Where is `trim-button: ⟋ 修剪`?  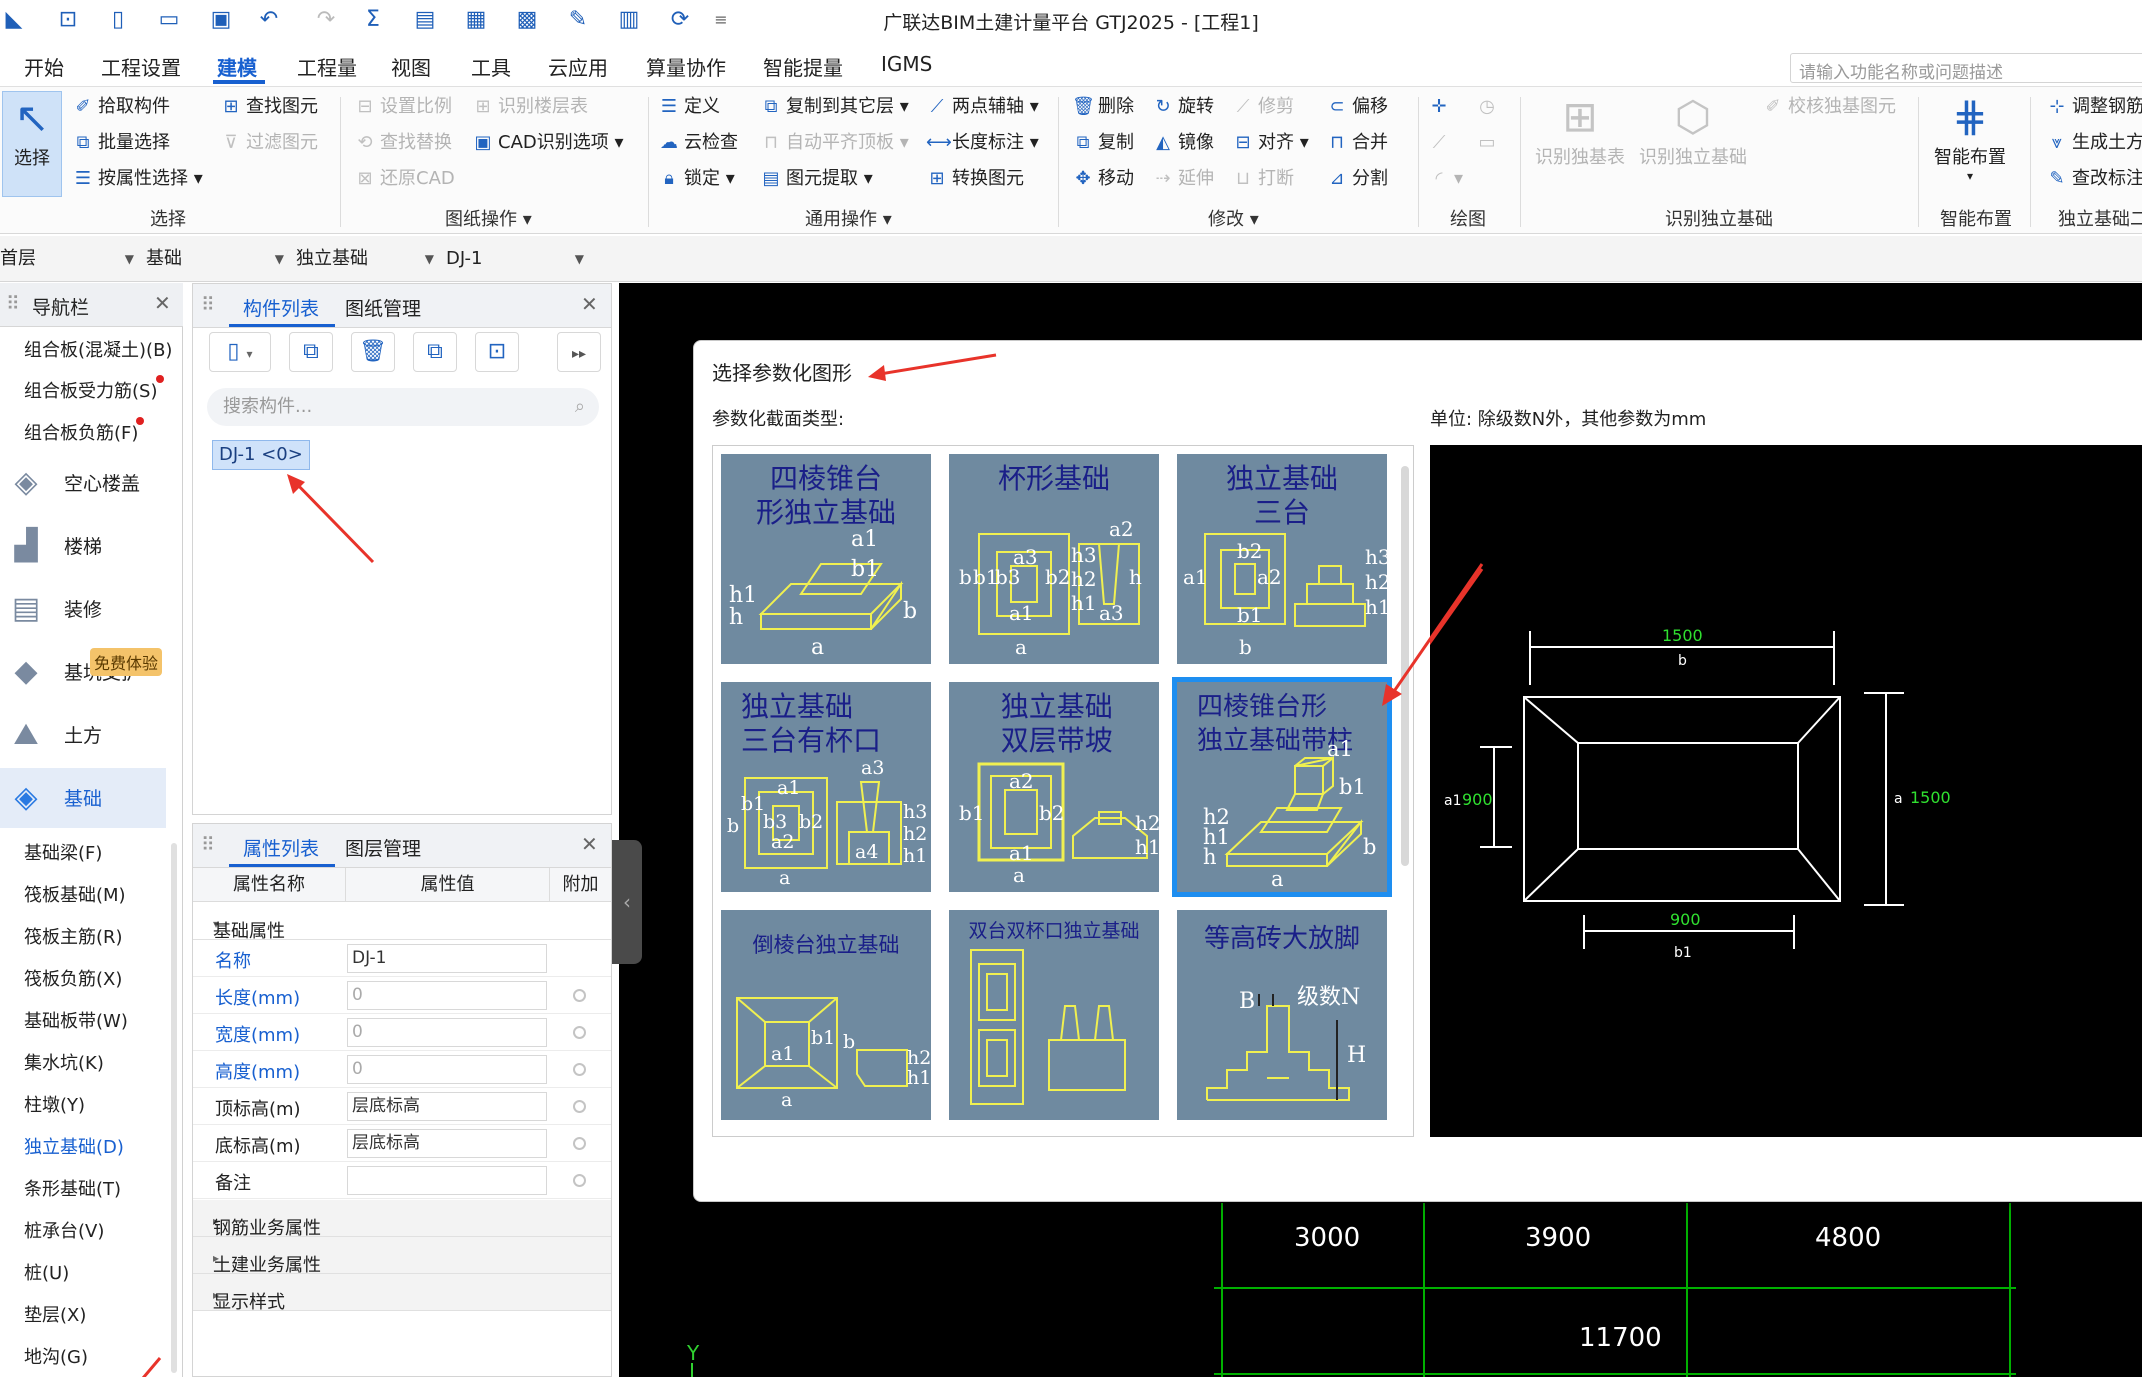 trim-button: ⟋ 修剪 is located at coordinates (1263, 107).